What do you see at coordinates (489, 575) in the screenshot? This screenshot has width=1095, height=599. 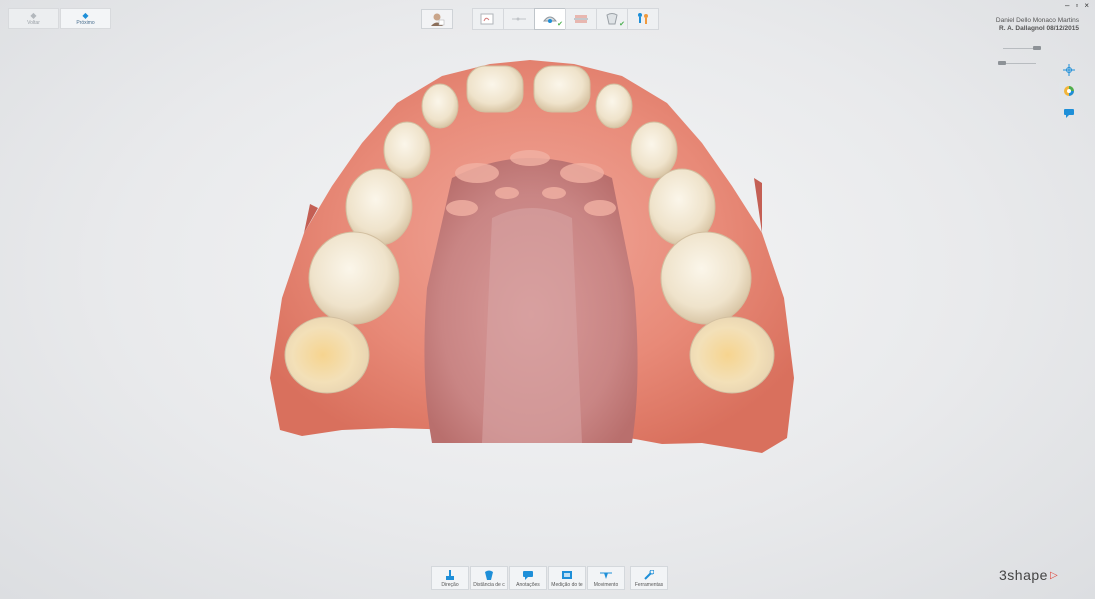 I see `tooth-distance-icon` at bounding box center [489, 575].